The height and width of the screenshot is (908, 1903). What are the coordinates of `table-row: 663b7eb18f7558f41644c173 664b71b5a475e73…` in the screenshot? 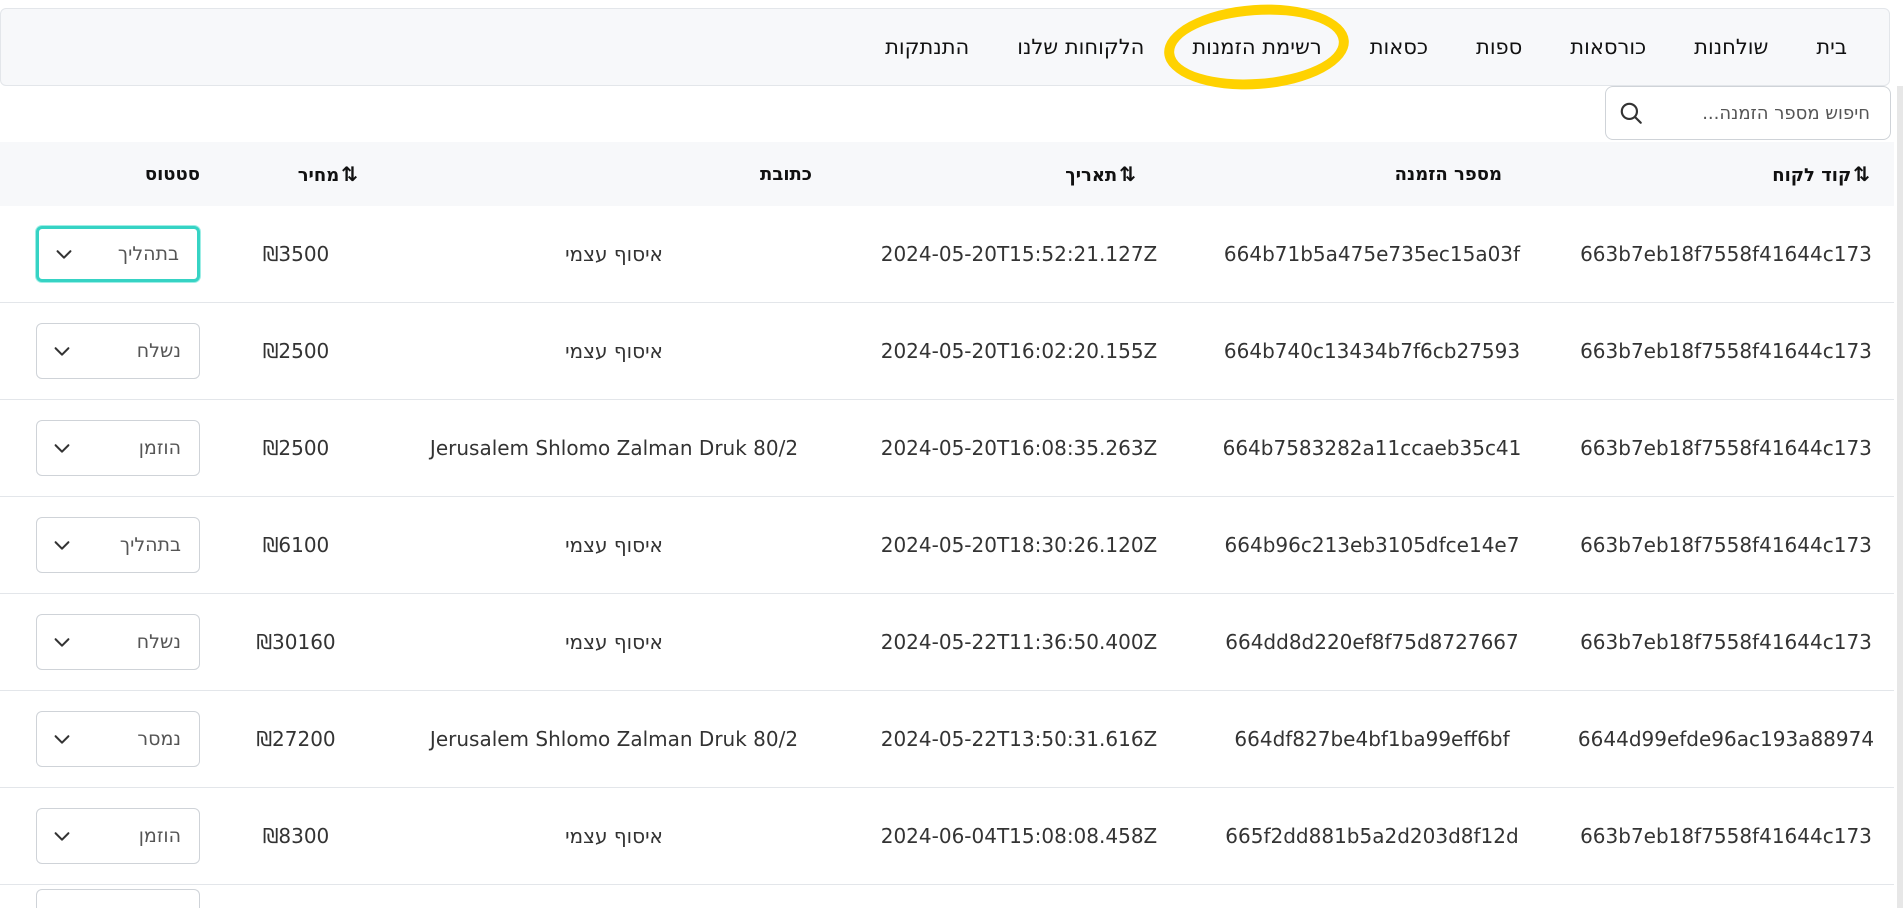 It's located at (947, 254).